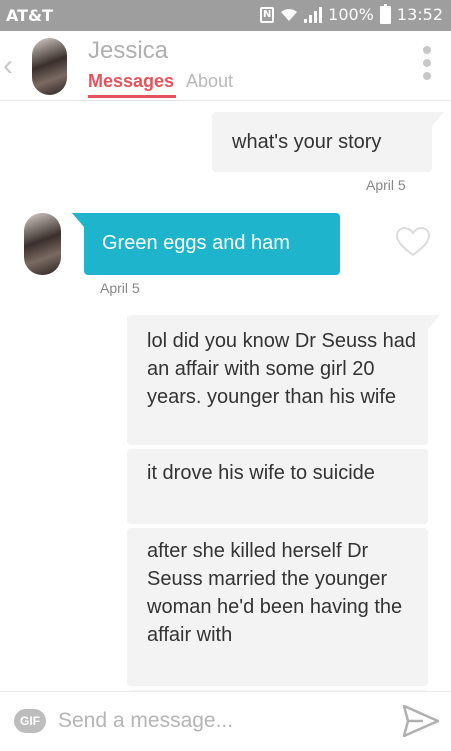  Describe the element at coordinates (8, 66) in the screenshot. I see `chevron-left-icon: ‹` at that location.